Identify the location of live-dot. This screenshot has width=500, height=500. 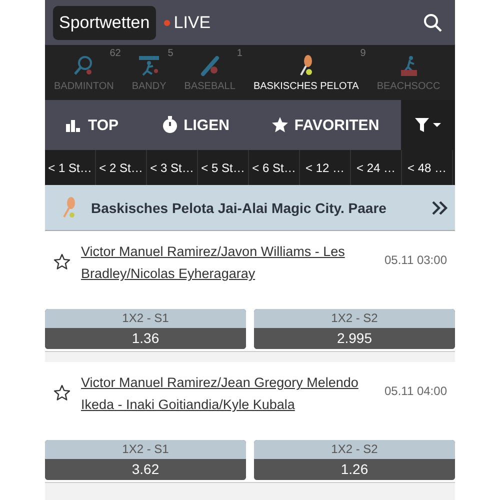
(167, 23).